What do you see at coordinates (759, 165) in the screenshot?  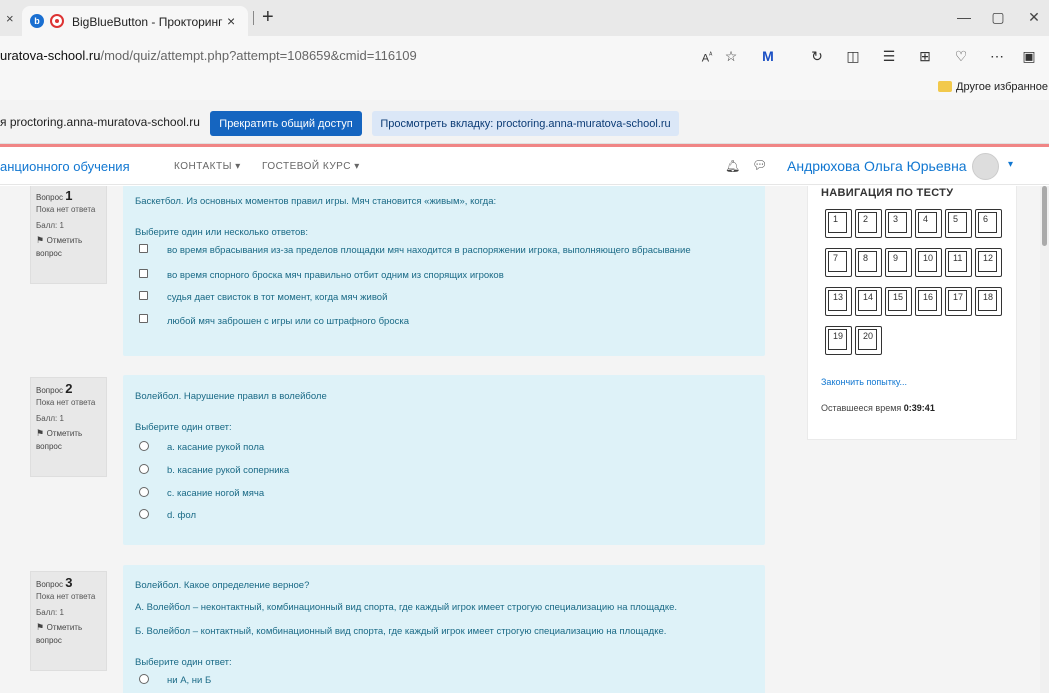 I see `messages-chat-icon: 💬︎` at bounding box center [759, 165].